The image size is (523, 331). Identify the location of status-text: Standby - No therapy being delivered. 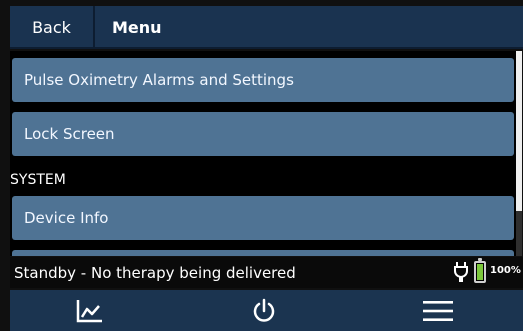
(155, 272).